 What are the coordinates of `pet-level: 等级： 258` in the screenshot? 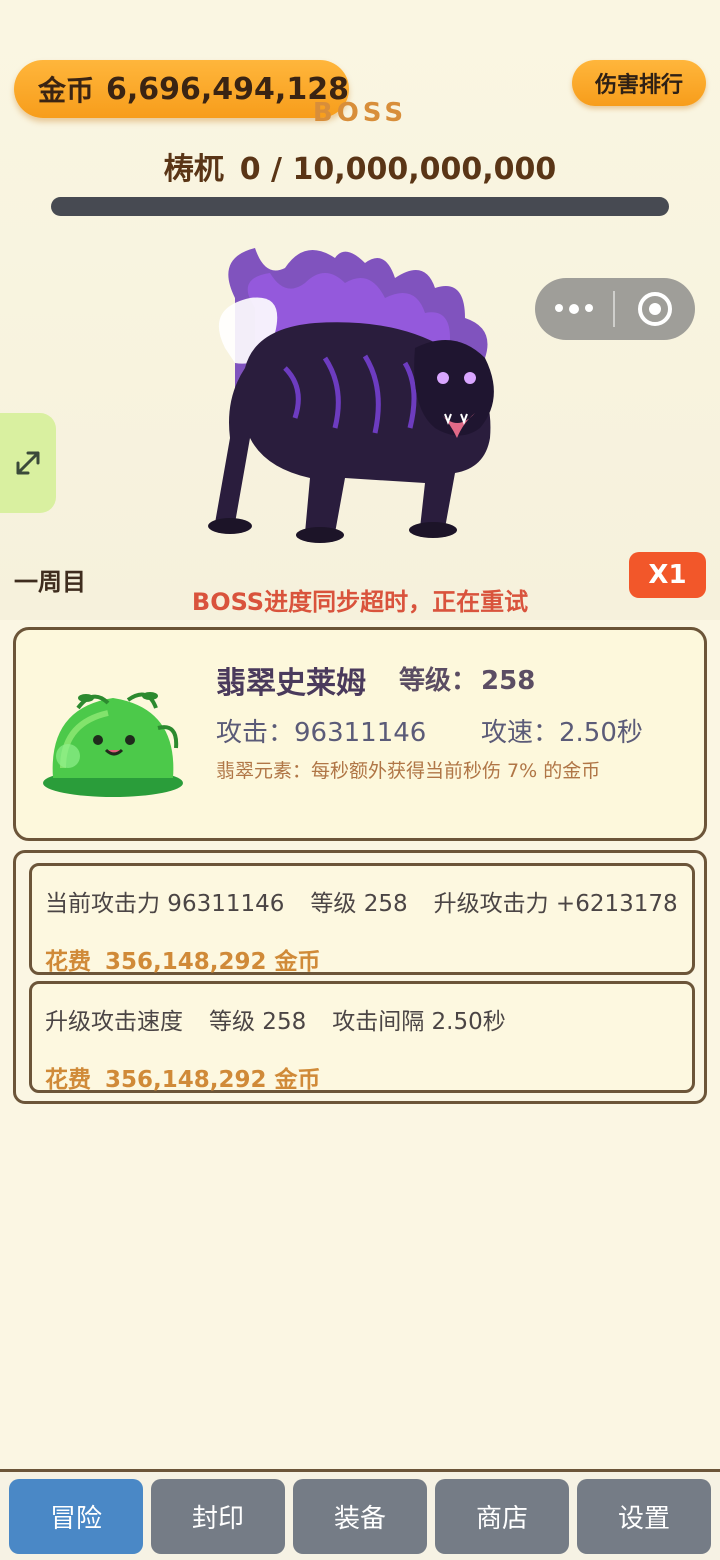 It's located at (467, 678).